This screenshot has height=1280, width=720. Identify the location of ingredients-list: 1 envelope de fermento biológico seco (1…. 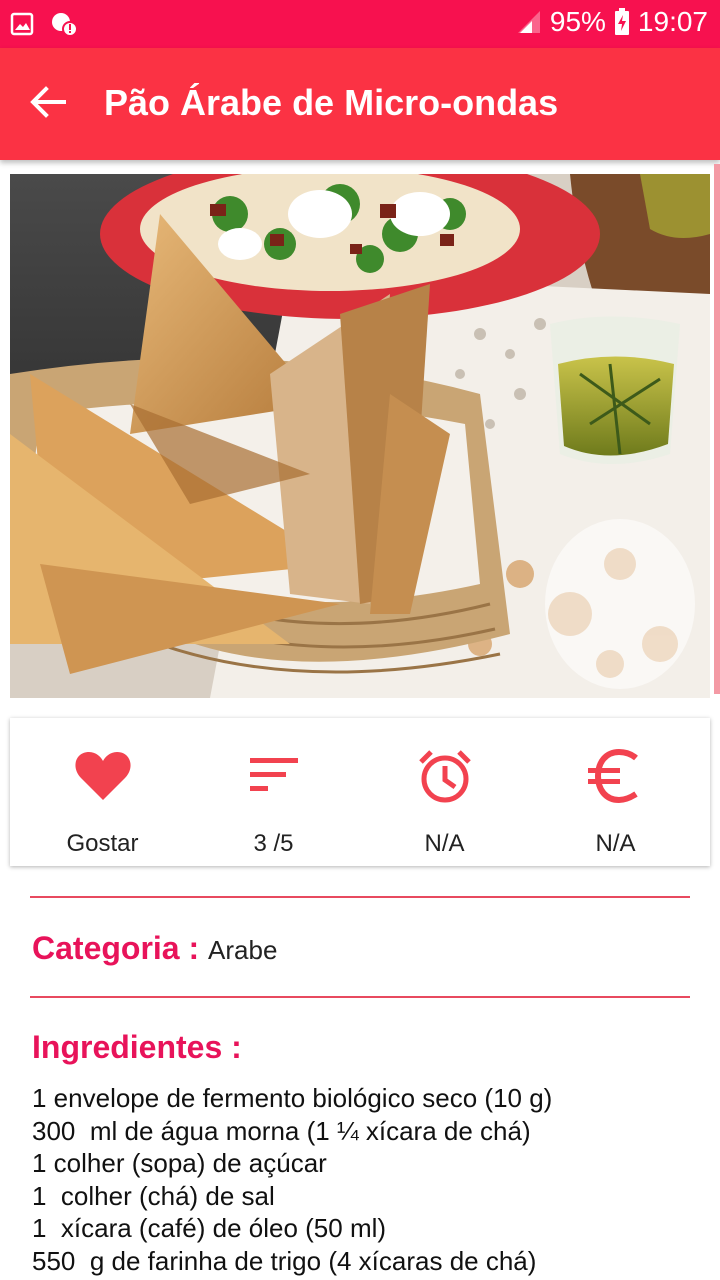
(372, 1180).